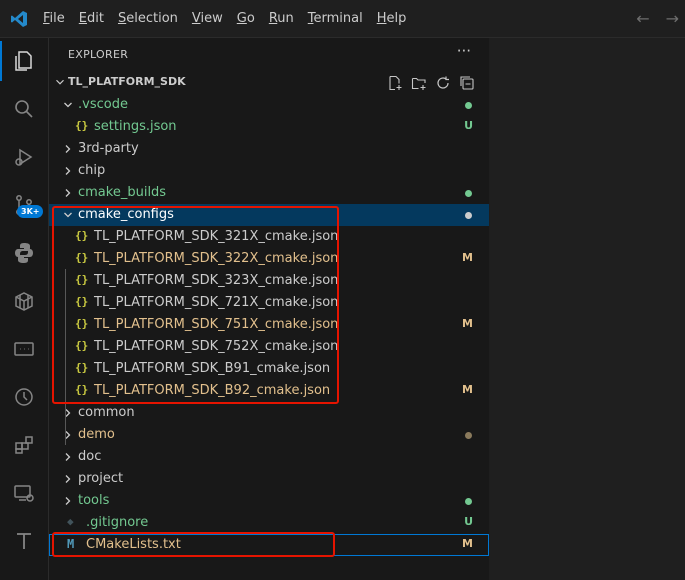 The height and width of the screenshot is (580, 685). Describe the element at coordinates (106, 412) in the screenshot. I see `tree-item-label: common` at that location.